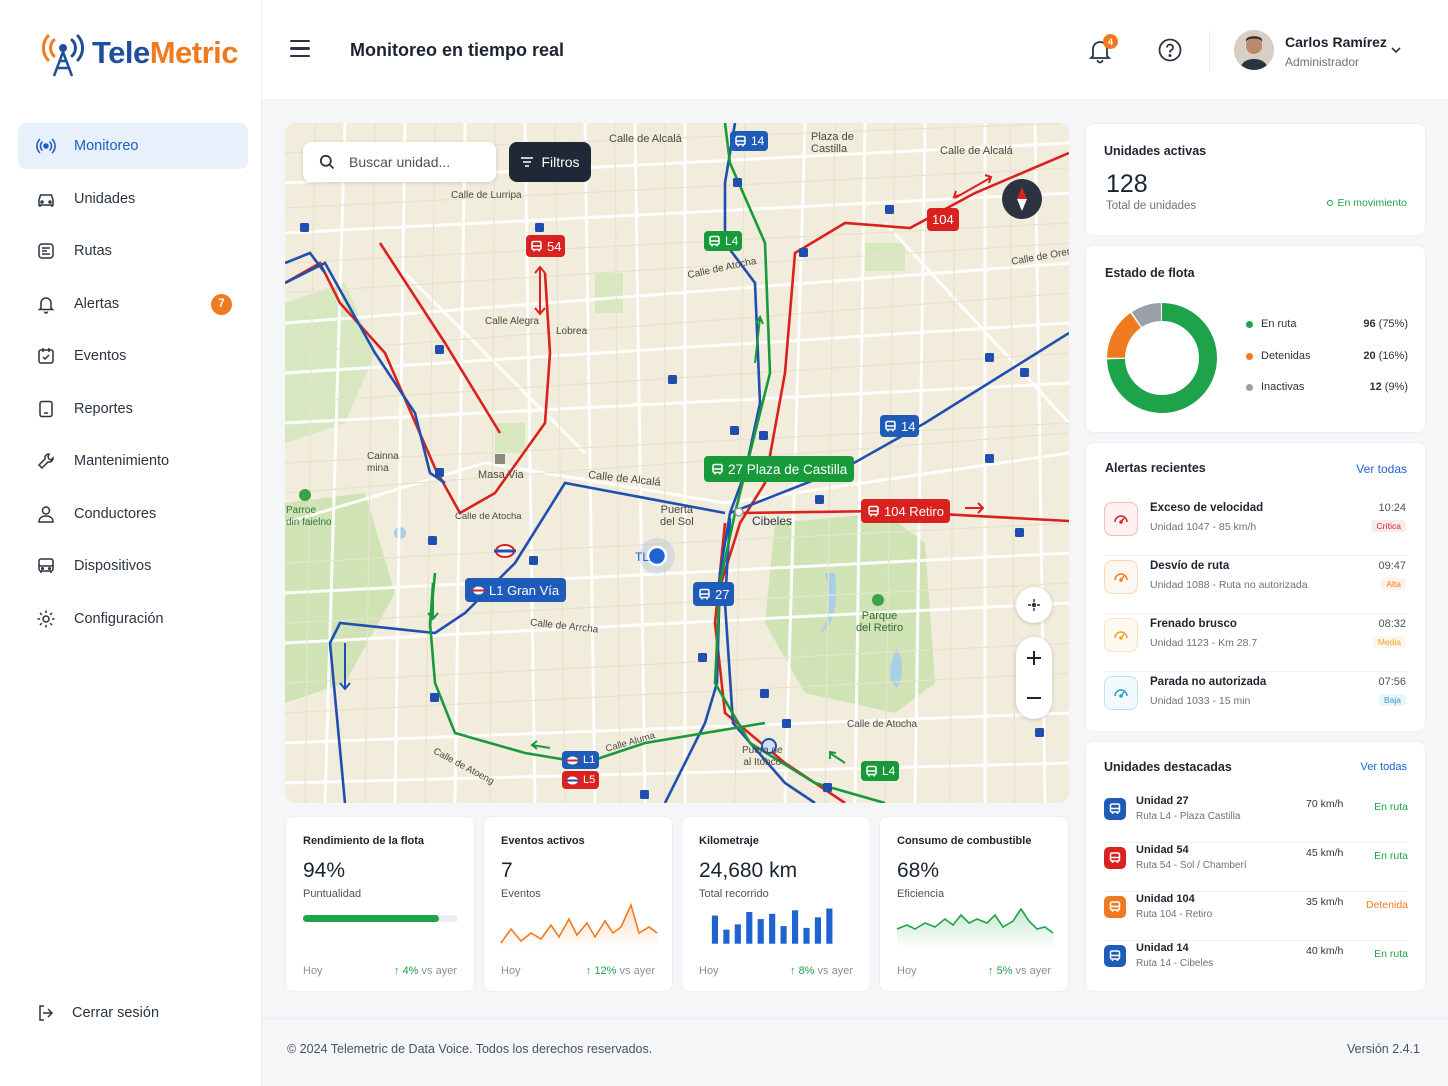 The width and height of the screenshot is (1448, 1086). I want to click on sidebar-item-monitoreo: Monitoreo, so click(133, 146).